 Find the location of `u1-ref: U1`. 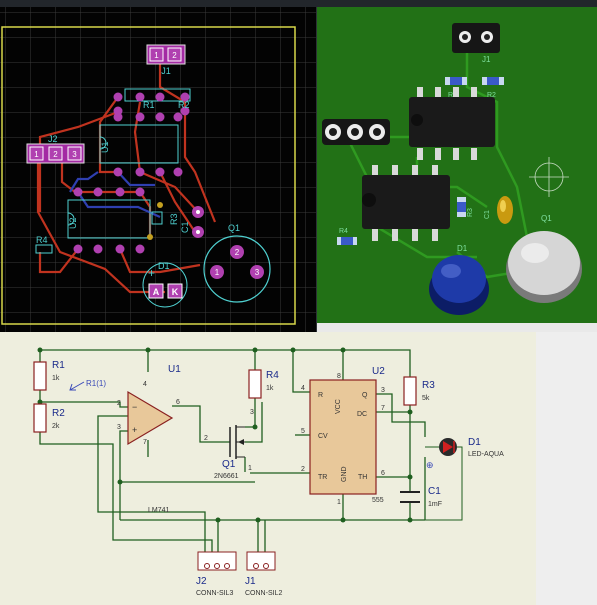

u1-ref: U1 is located at coordinates (174, 369).